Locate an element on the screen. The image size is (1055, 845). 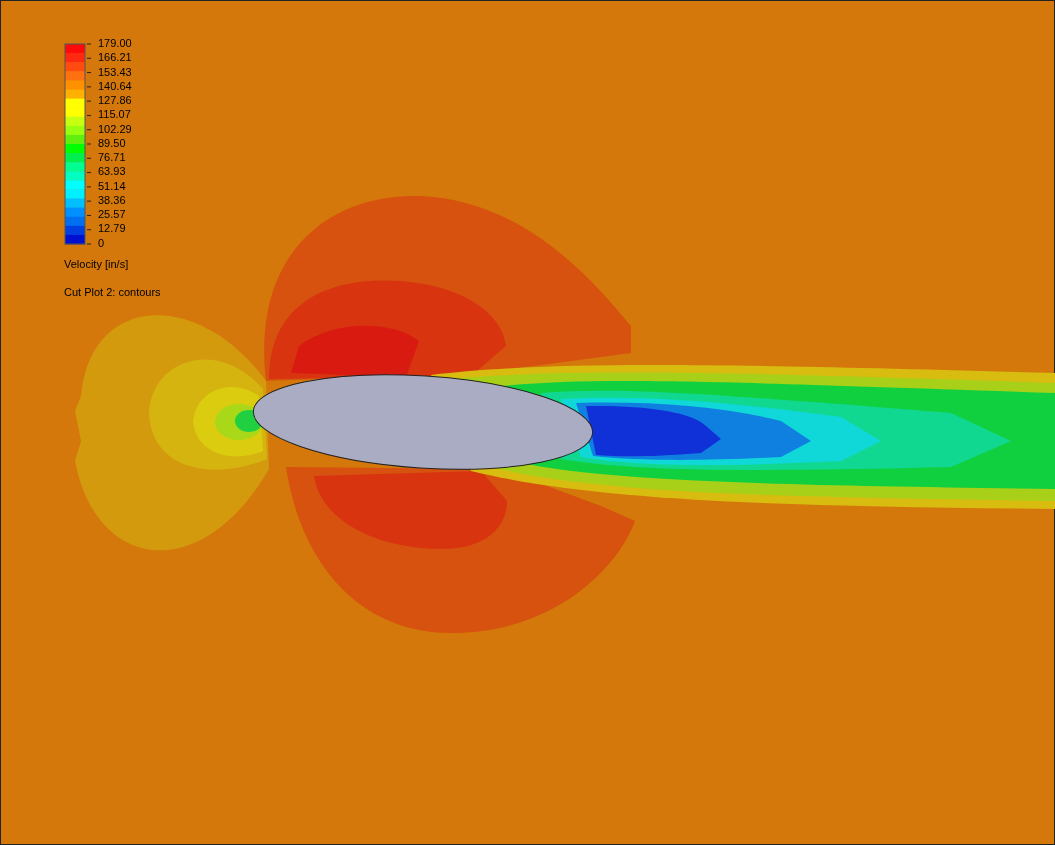
scale-tick-label: 127.86 is located at coordinates (115, 100).